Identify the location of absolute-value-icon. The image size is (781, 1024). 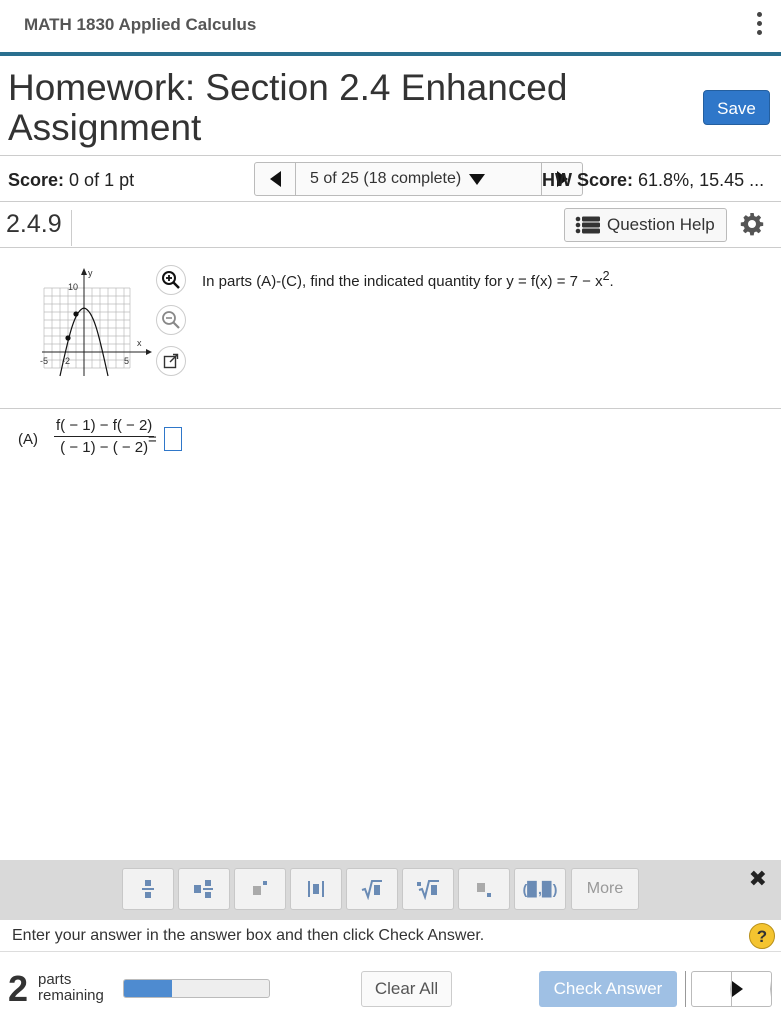
(316, 889).